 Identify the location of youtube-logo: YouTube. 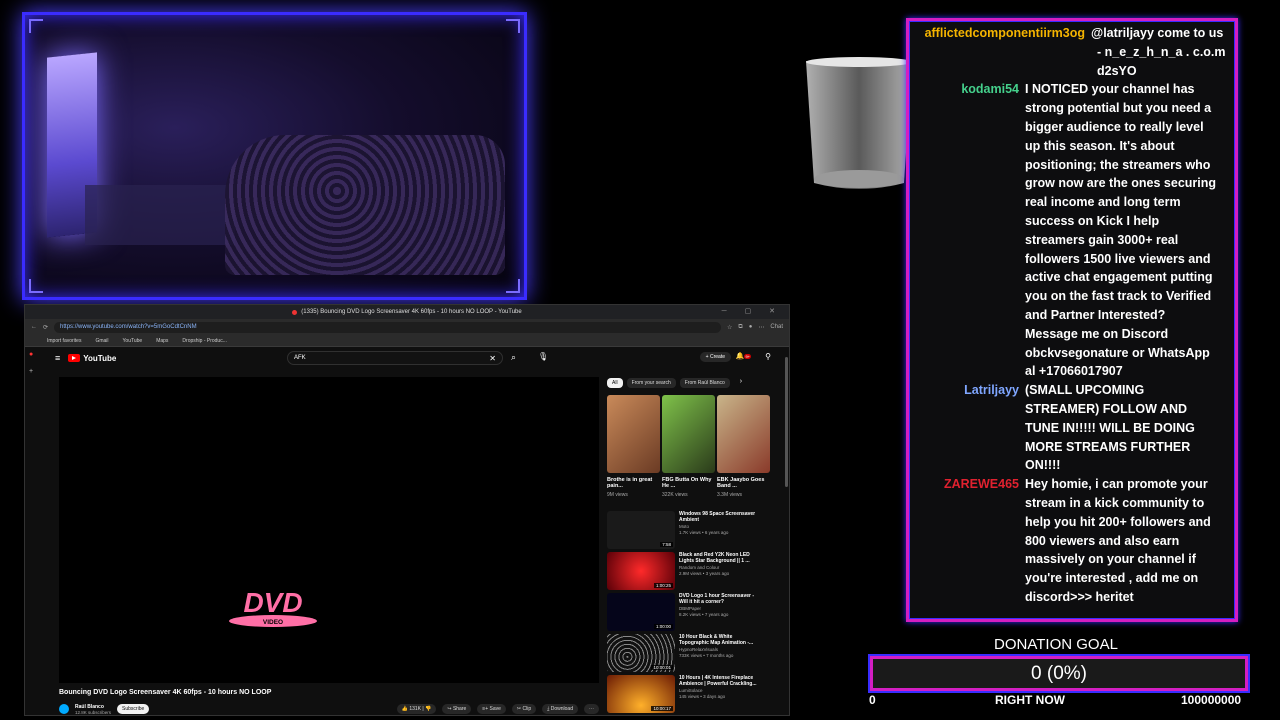
(92, 358).